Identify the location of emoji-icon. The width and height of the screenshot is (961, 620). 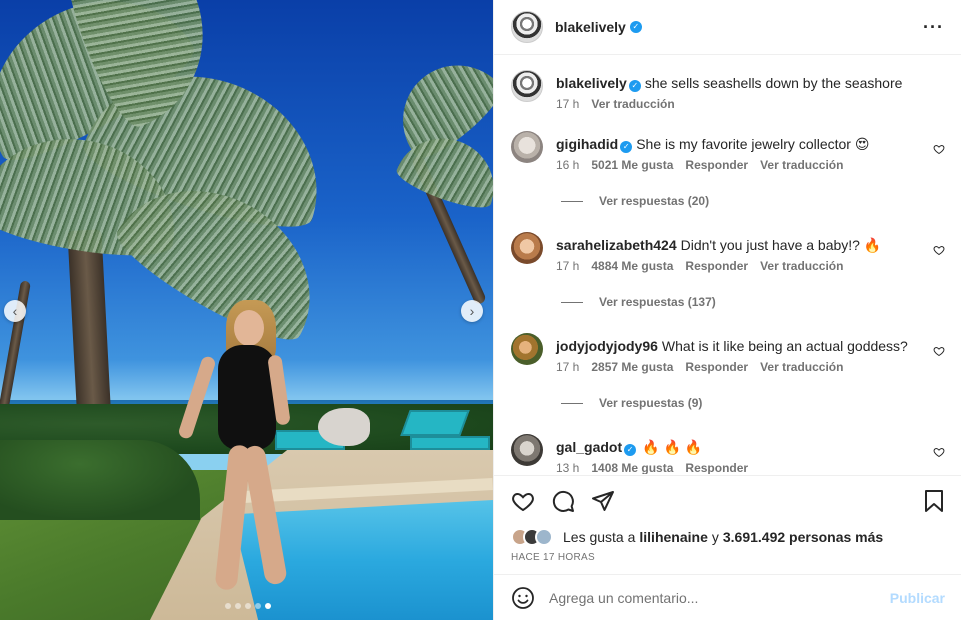
(523, 598).